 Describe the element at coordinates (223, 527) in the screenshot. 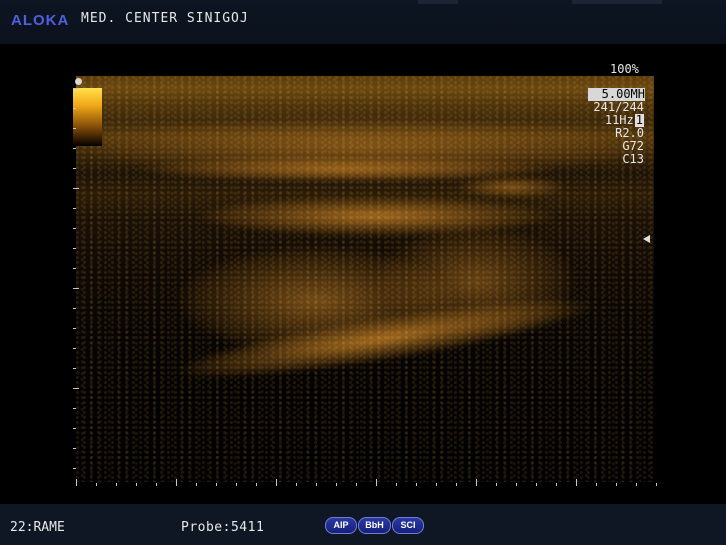

I see `probe-label: Probe:5411` at that location.